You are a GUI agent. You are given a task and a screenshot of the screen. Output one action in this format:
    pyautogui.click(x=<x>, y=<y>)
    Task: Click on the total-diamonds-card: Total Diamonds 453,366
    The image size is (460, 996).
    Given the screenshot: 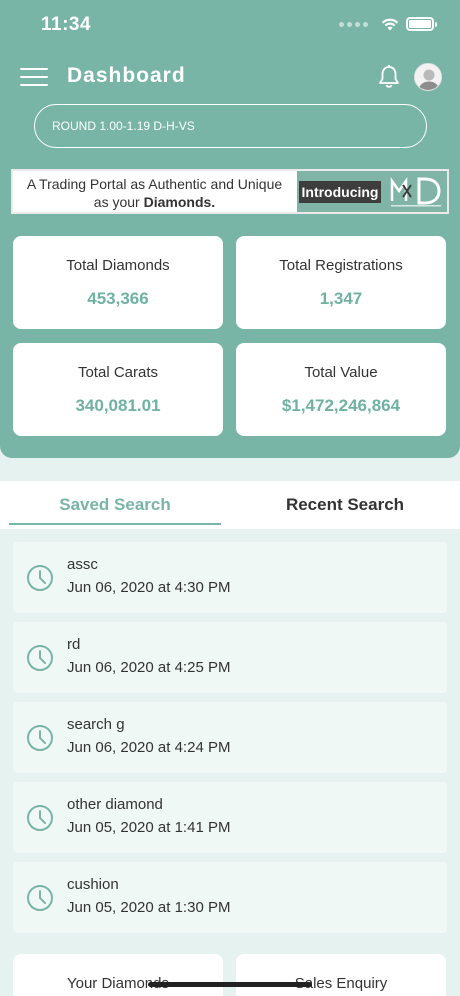 What is the action you would take?
    pyautogui.click(x=118, y=282)
    